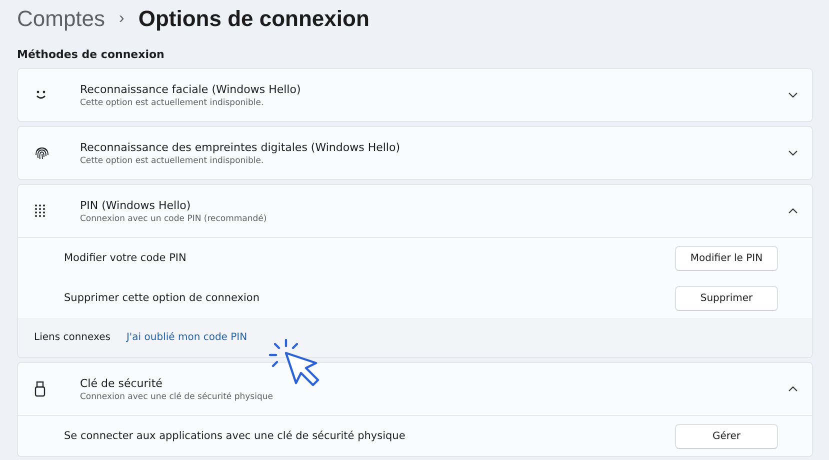 This screenshot has width=829, height=460. I want to click on option-description: Connexion avec une clé de sécurité physique, so click(177, 397).